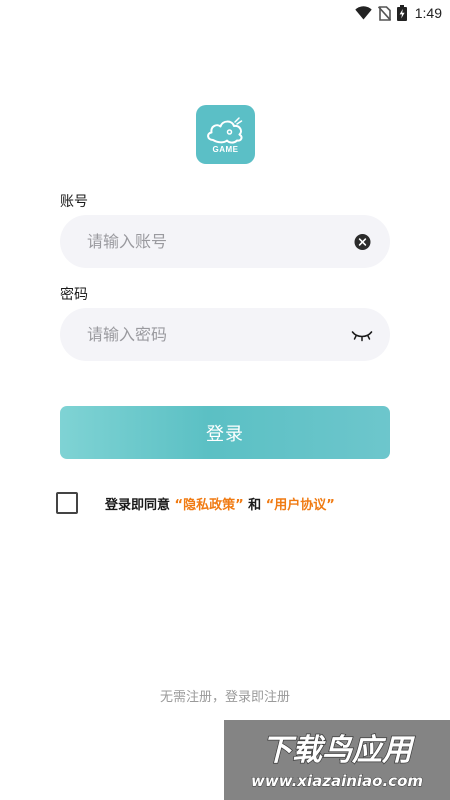 The image size is (450, 800). What do you see at coordinates (225, 13) in the screenshot?
I see `status-bar: 1:49` at bounding box center [225, 13].